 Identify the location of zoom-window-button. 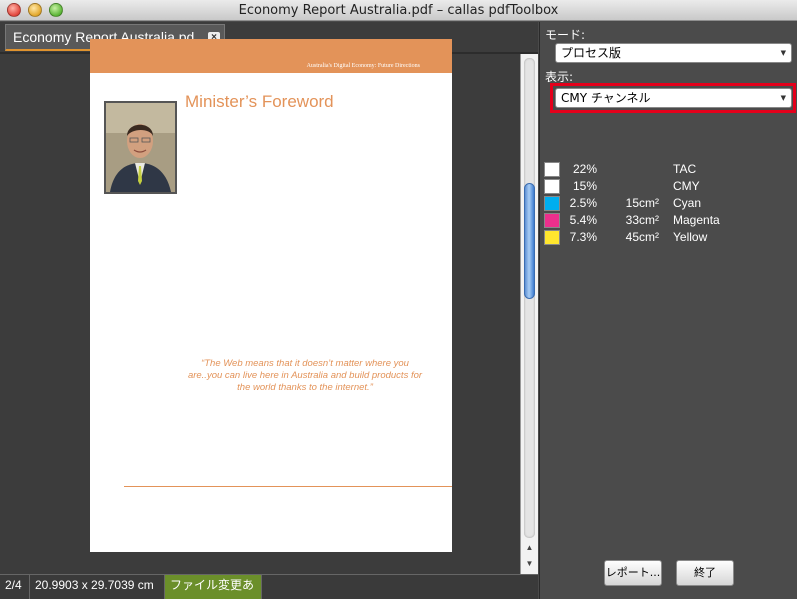
(56, 10).